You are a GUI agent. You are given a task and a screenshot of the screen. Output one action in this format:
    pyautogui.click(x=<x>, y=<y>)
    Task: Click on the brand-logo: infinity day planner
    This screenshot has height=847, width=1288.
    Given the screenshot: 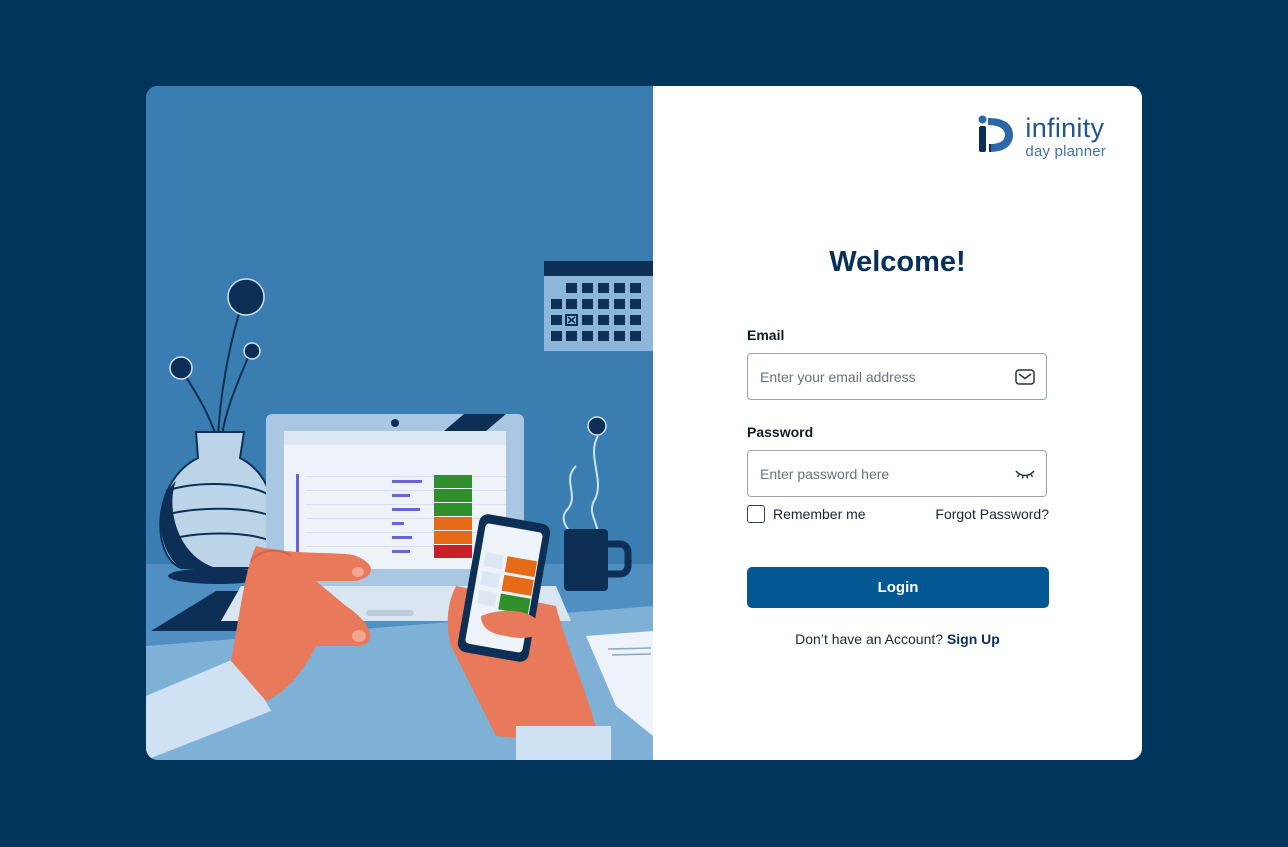 What is the action you would take?
    pyautogui.click(x=1041, y=136)
    